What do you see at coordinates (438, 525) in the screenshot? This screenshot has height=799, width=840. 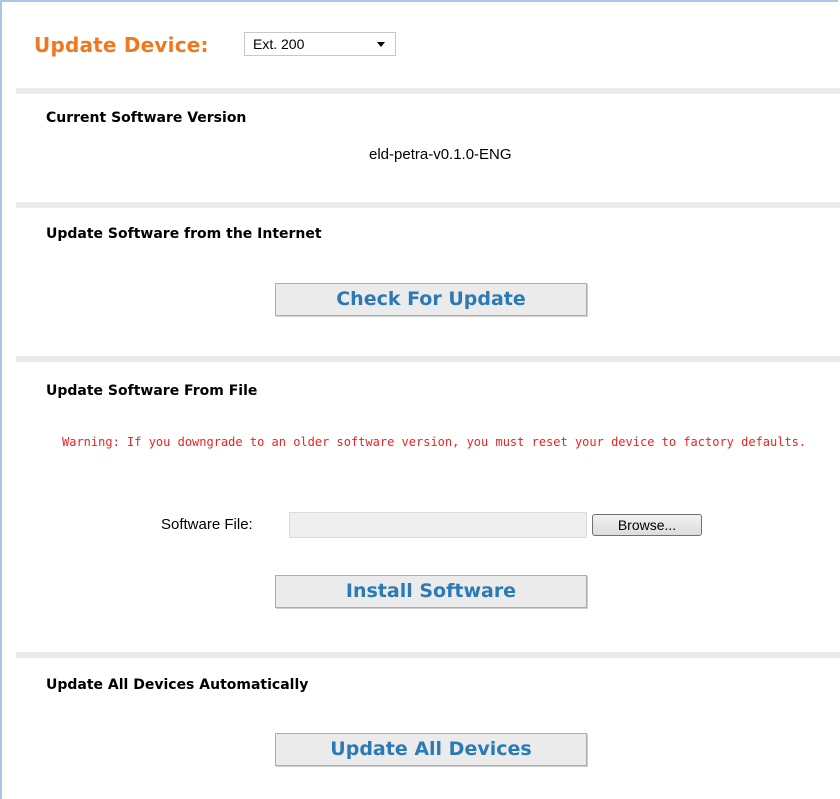 I see `software-file-input` at bounding box center [438, 525].